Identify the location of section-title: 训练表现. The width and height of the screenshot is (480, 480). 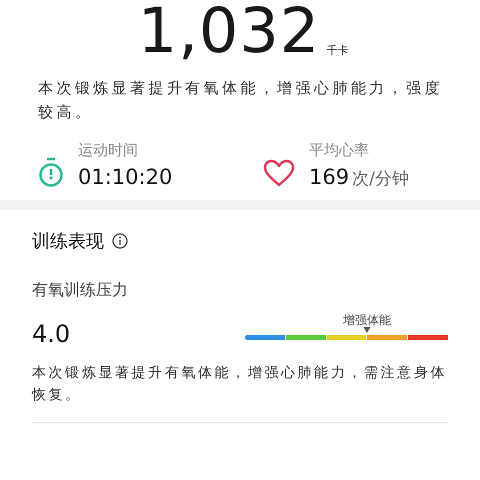
(68, 241).